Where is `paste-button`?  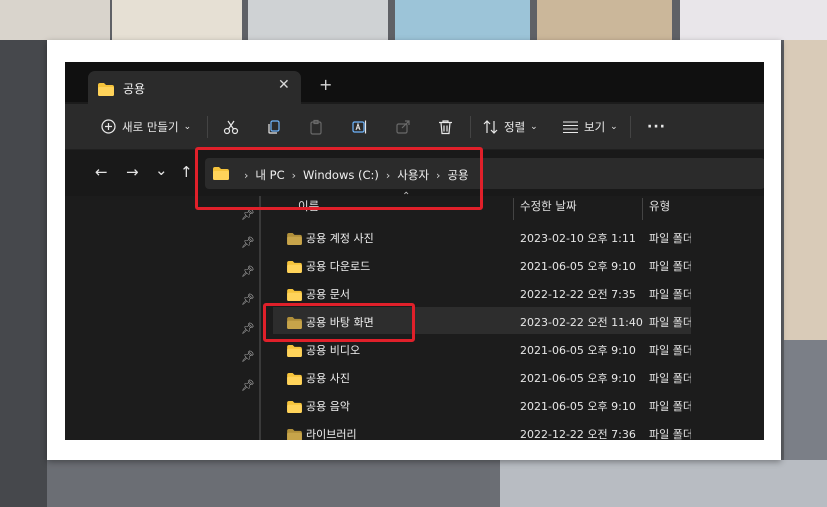 paste-button is located at coordinates (316, 126).